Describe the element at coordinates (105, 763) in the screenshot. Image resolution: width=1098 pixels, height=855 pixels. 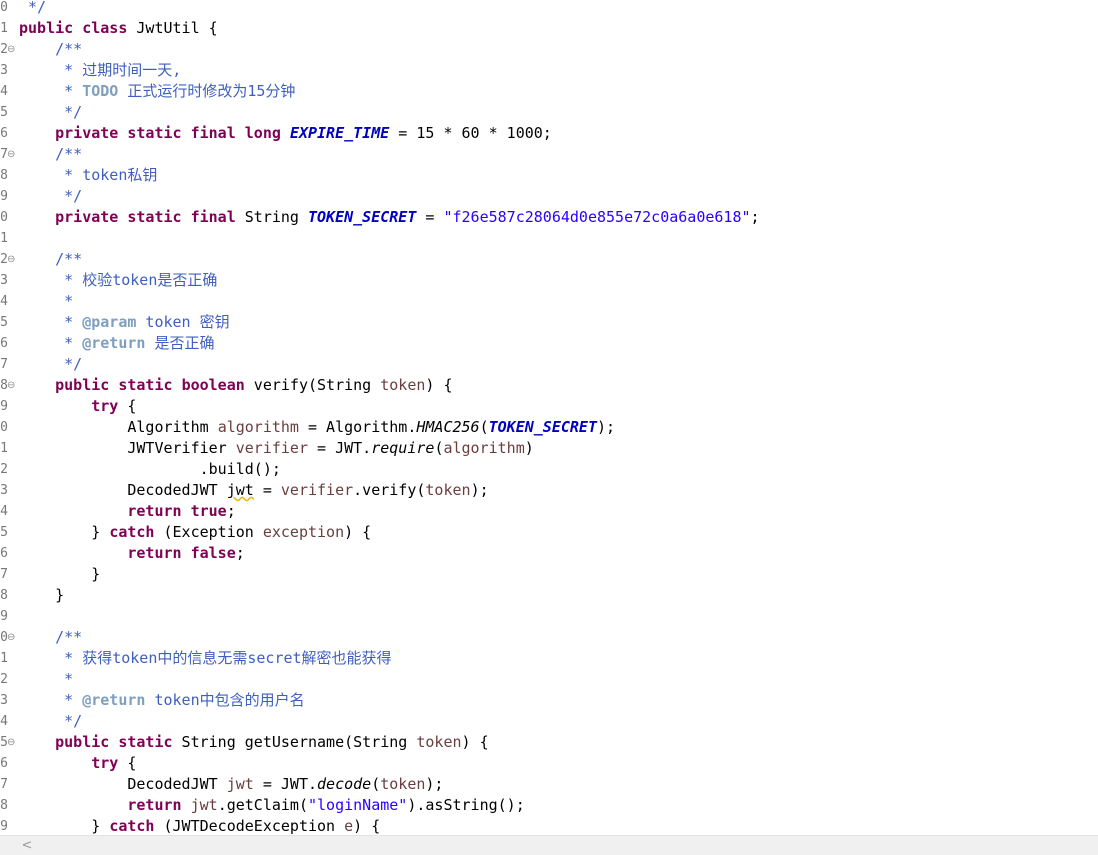
I see `code-token: try` at that location.